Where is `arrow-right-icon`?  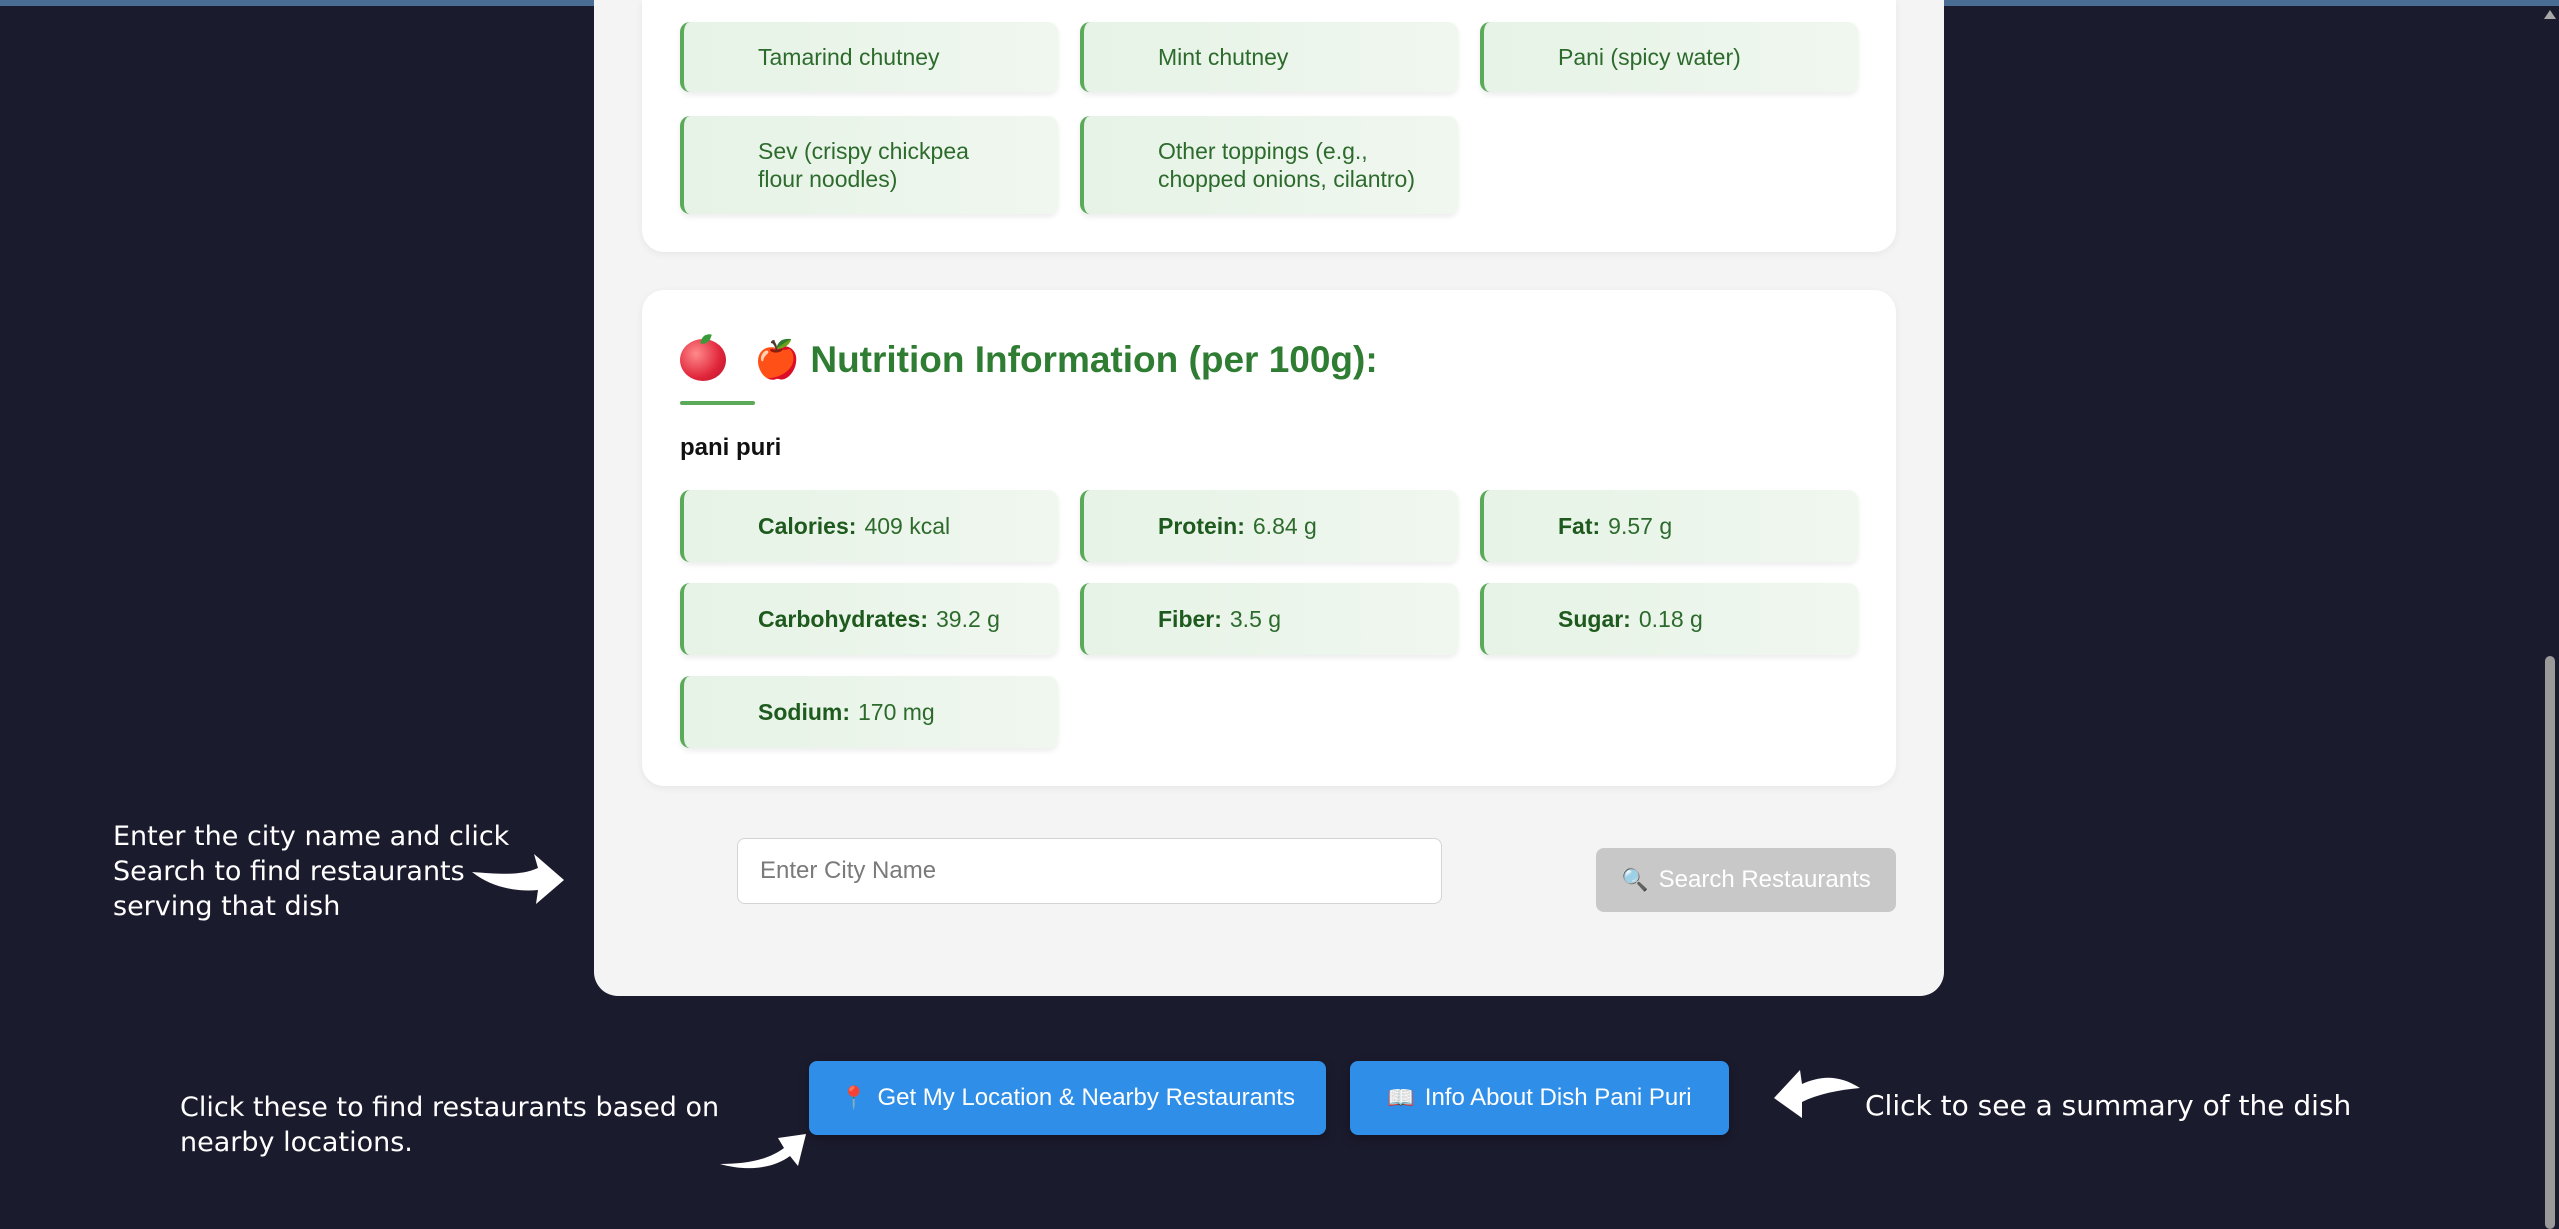 arrow-right-icon is located at coordinates (518, 879).